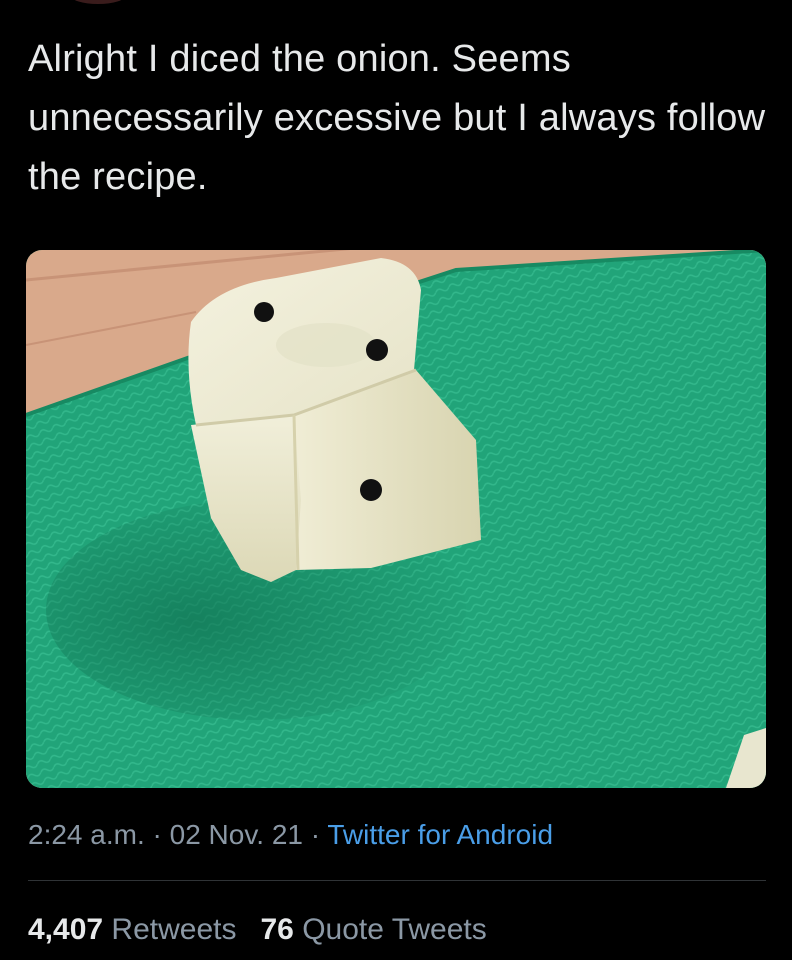 This screenshot has width=792, height=960. What do you see at coordinates (394, 929) in the screenshot?
I see `quote-tweets-label: Quote Tweets` at bounding box center [394, 929].